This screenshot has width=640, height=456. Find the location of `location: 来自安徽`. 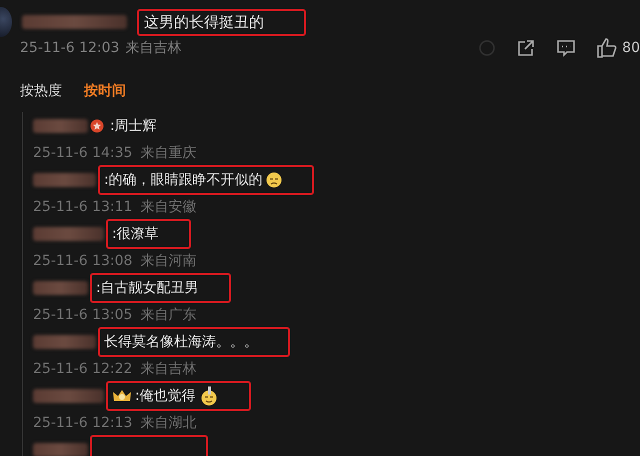

location: 来自安徽 is located at coordinates (168, 207).